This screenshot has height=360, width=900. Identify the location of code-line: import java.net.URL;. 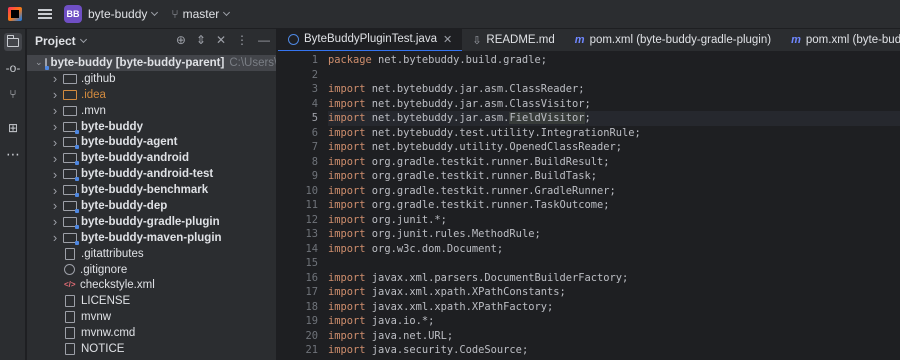
(614, 336).